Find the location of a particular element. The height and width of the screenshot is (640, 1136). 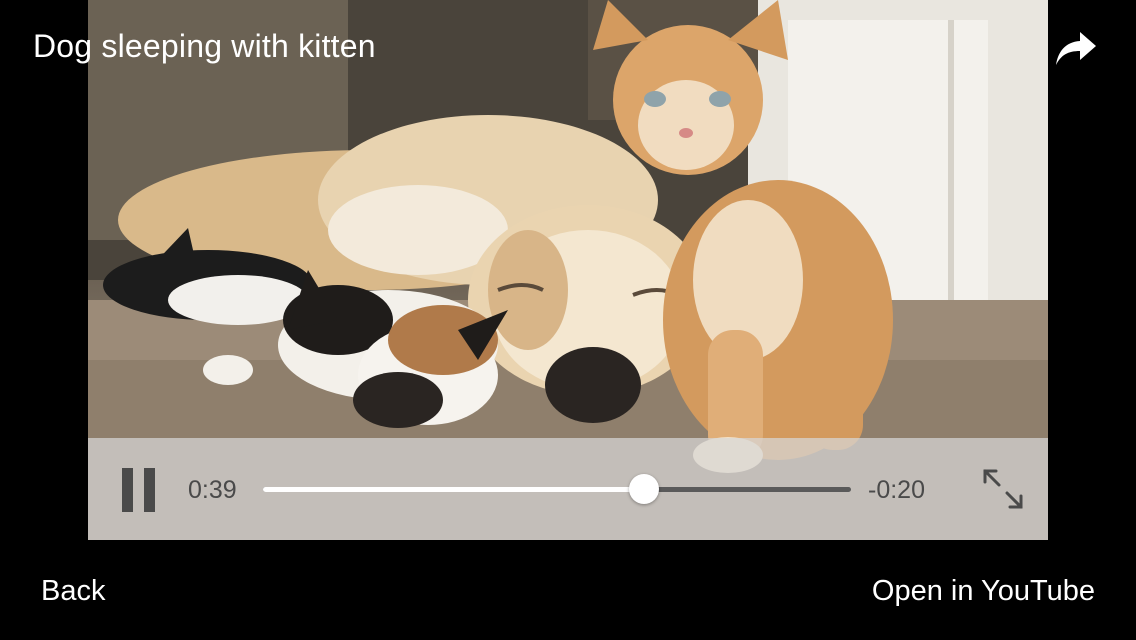

share-arrow-icon is located at coordinates (1076, 49).